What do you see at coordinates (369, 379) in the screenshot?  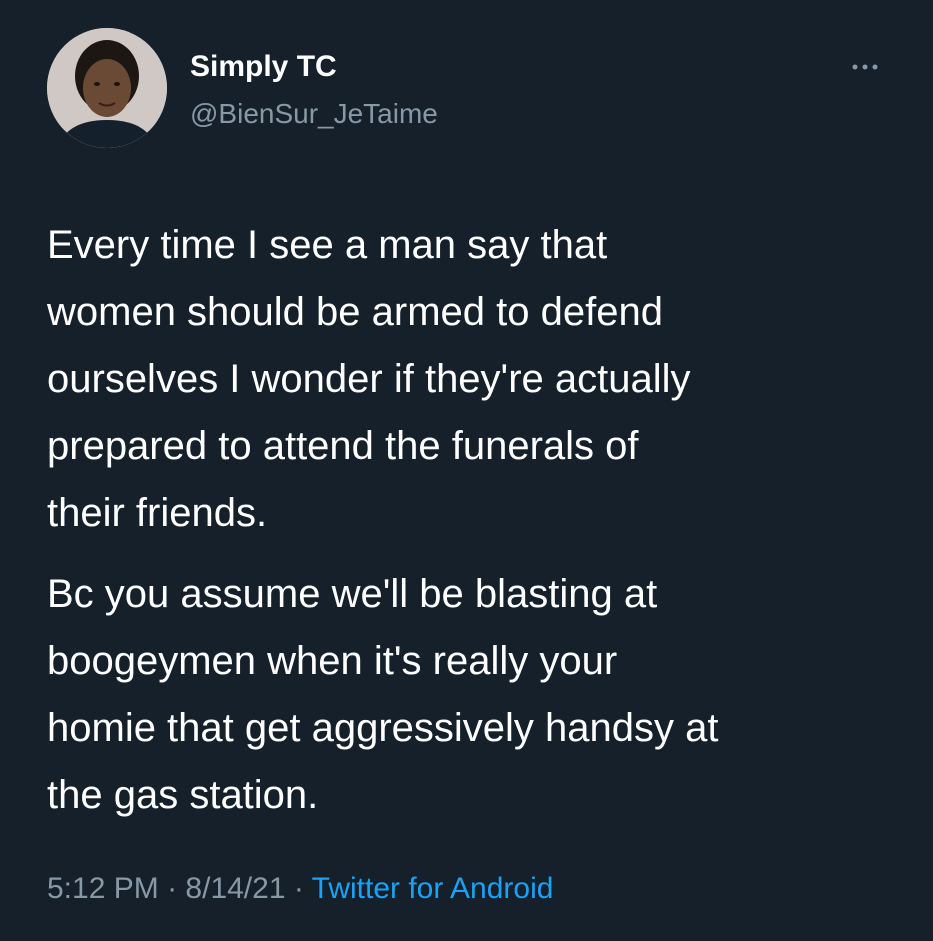 I see `tweet-line: ourselves I wonder if they're actually` at bounding box center [369, 379].